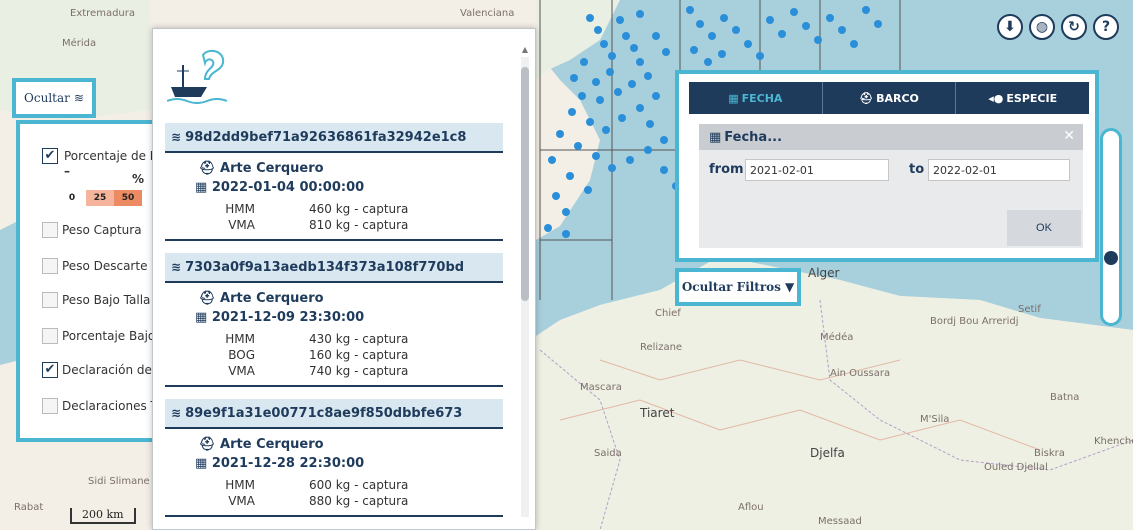  I want to click on globe-icon: ◍, so click(1042, 27).